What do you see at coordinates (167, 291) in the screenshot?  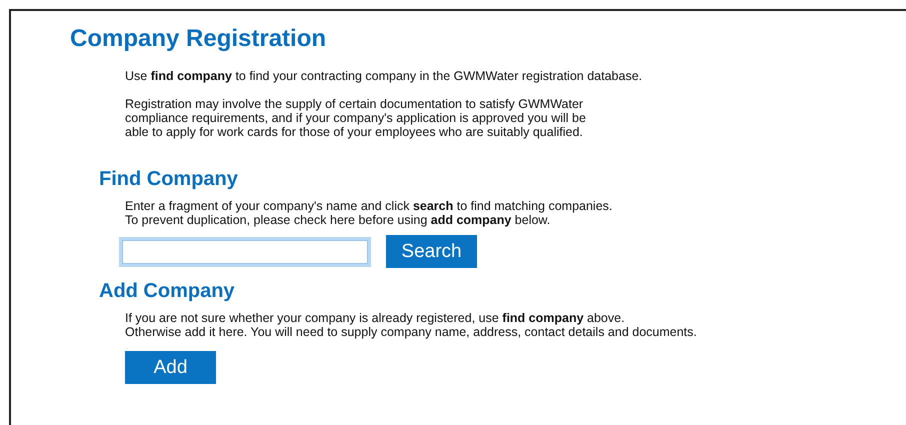 I see `section-heading: Add Company` at bounding box center [167, 291].